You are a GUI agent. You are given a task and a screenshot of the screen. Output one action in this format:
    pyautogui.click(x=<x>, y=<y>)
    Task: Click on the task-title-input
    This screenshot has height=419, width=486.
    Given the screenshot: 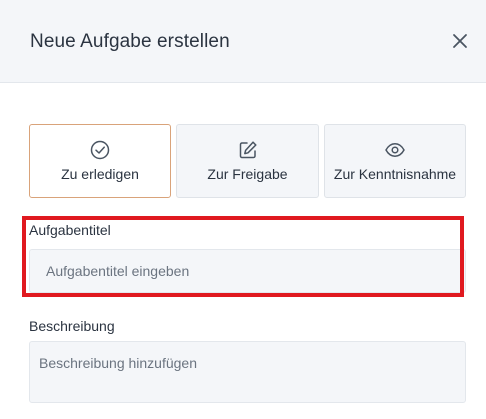 What is the action you would take?
    pyautogui.click(x=247, y=271)
    